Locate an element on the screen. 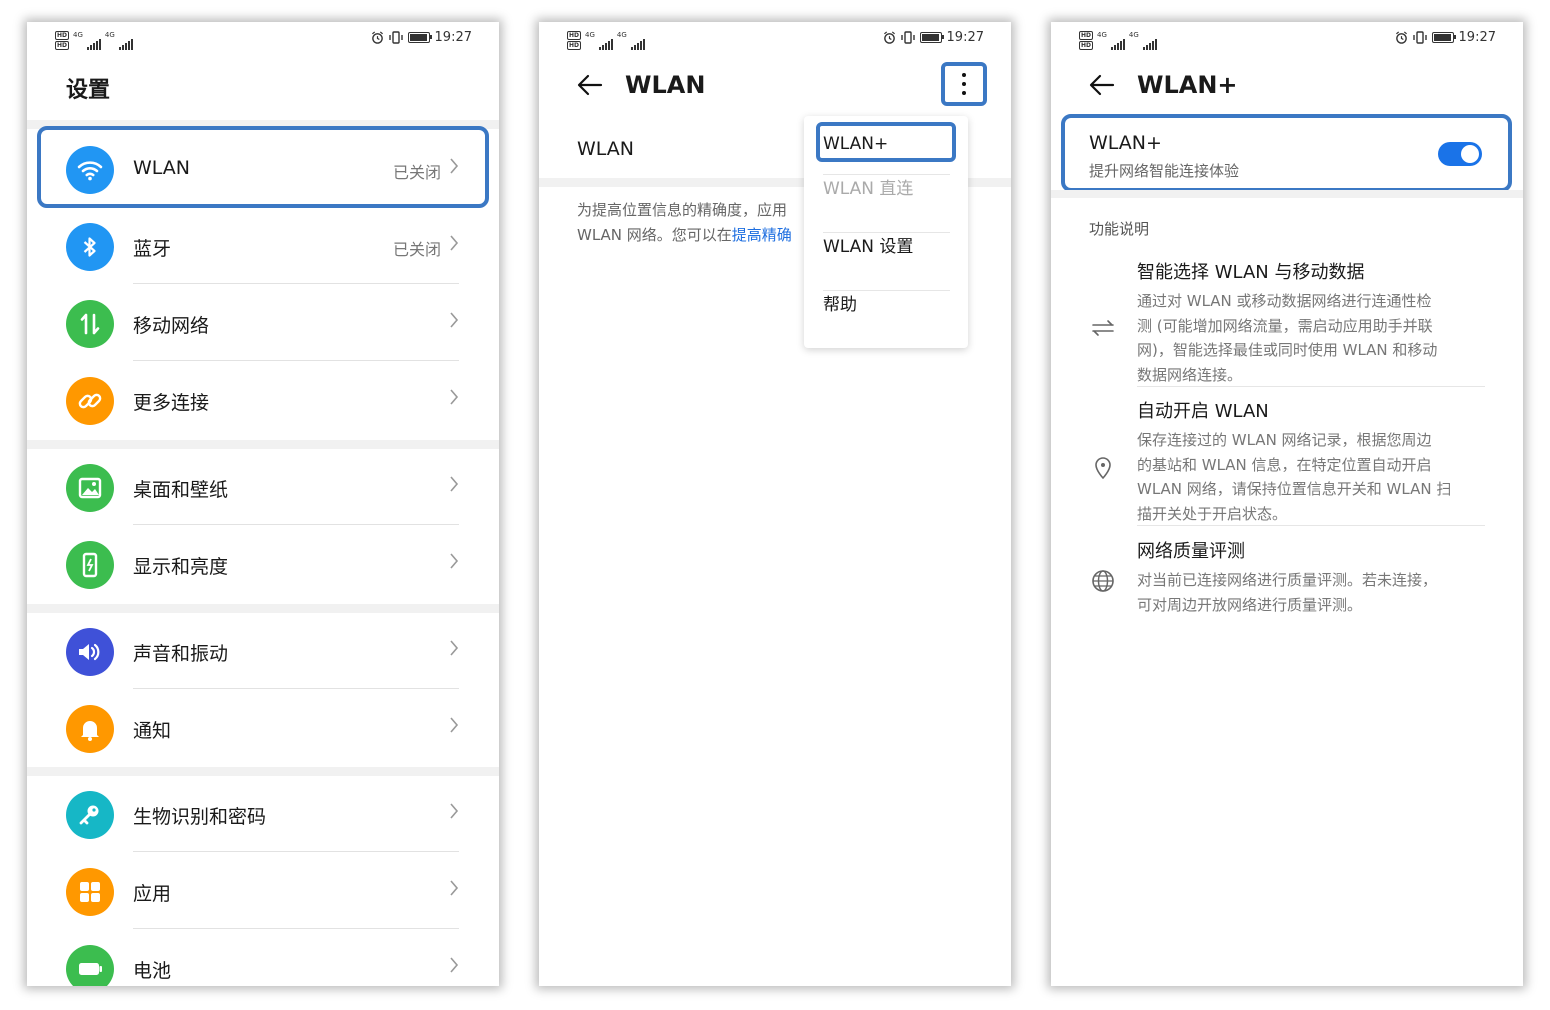 The height and width of the screenshot is (1010, 1550). link-icon is located at coordinates (90, 401).